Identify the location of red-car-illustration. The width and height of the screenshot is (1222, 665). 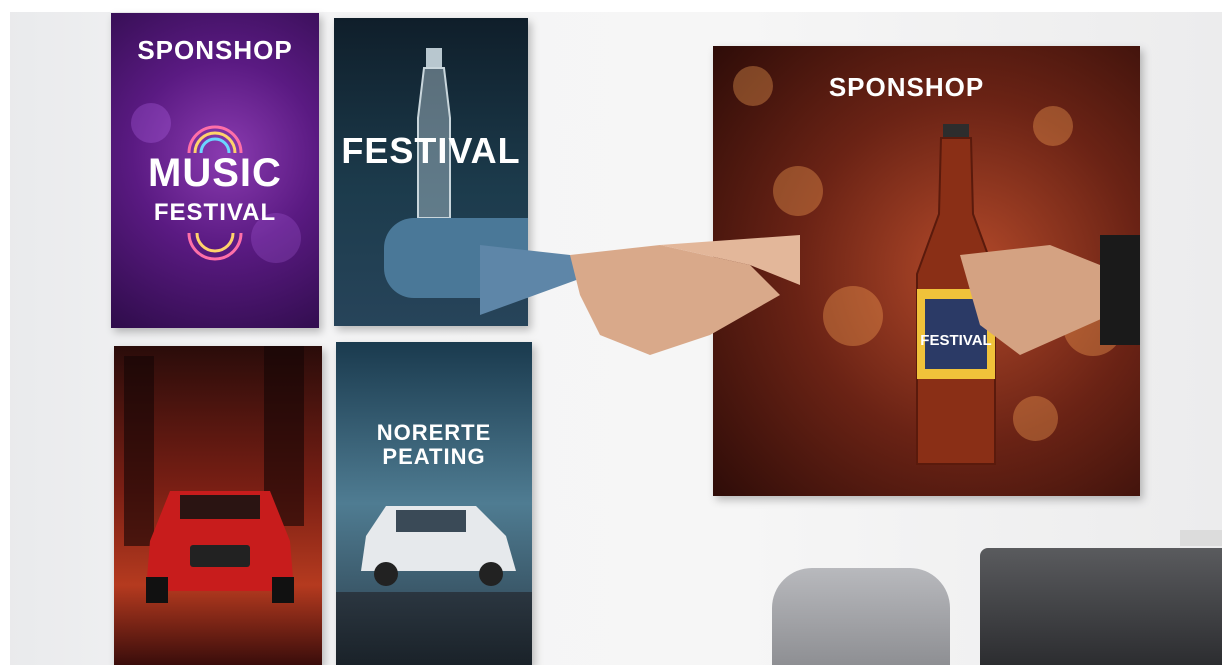
(220, 547).